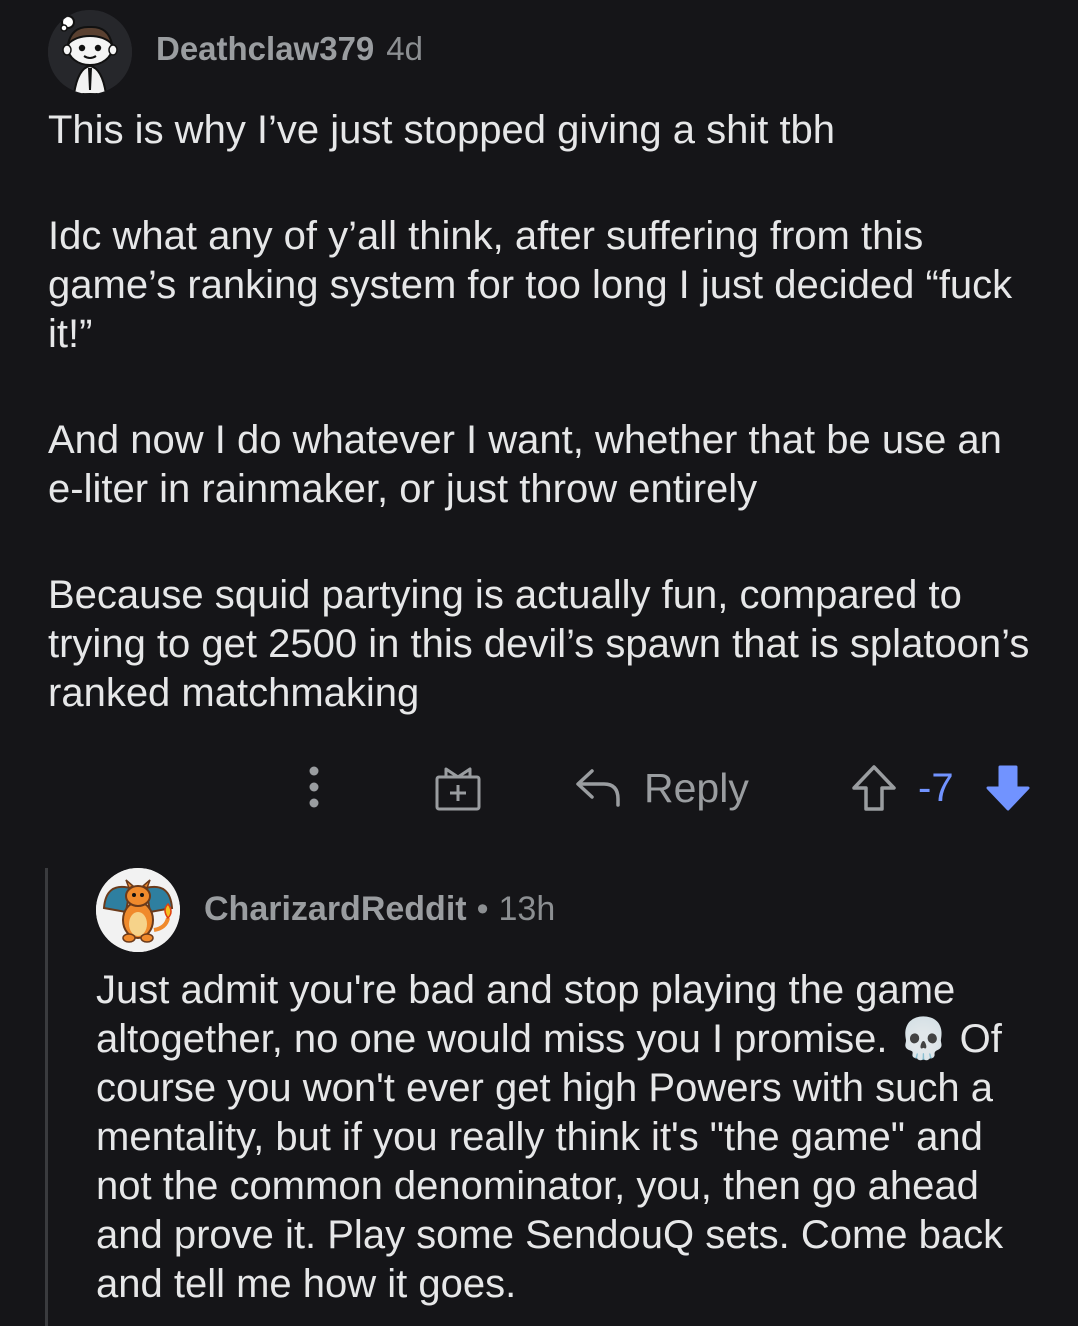 The width and height of the screenshot is (1078, 1326). I want to click on downvote-filled-icon, so click(1008, 788).